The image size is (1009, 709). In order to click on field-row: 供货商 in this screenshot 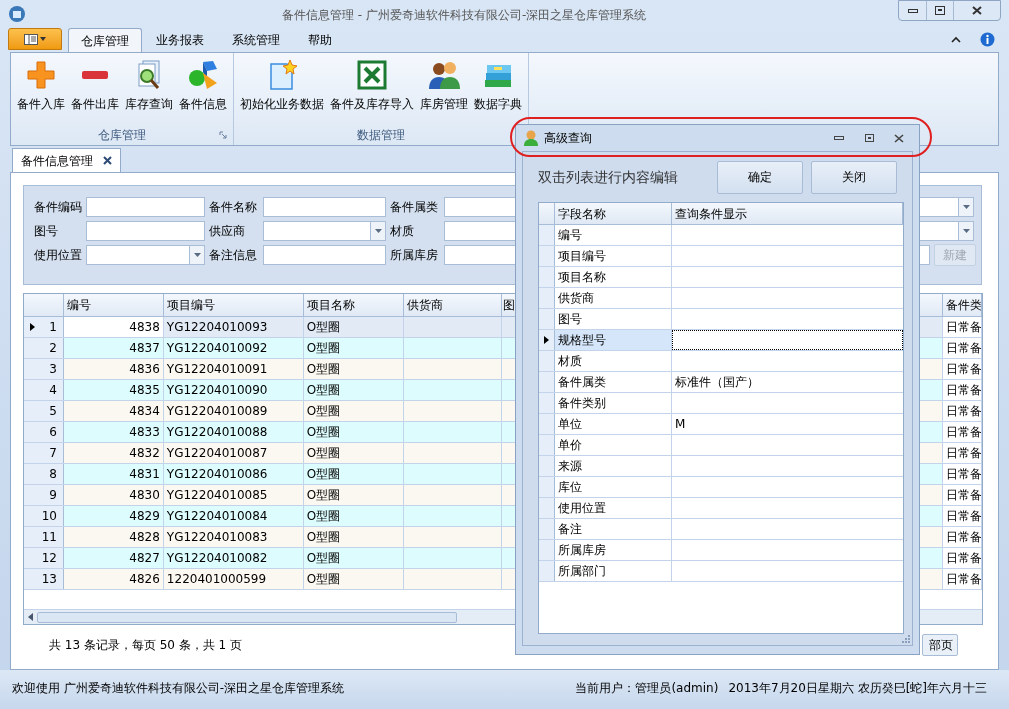, I will do `click(721, 298)`.